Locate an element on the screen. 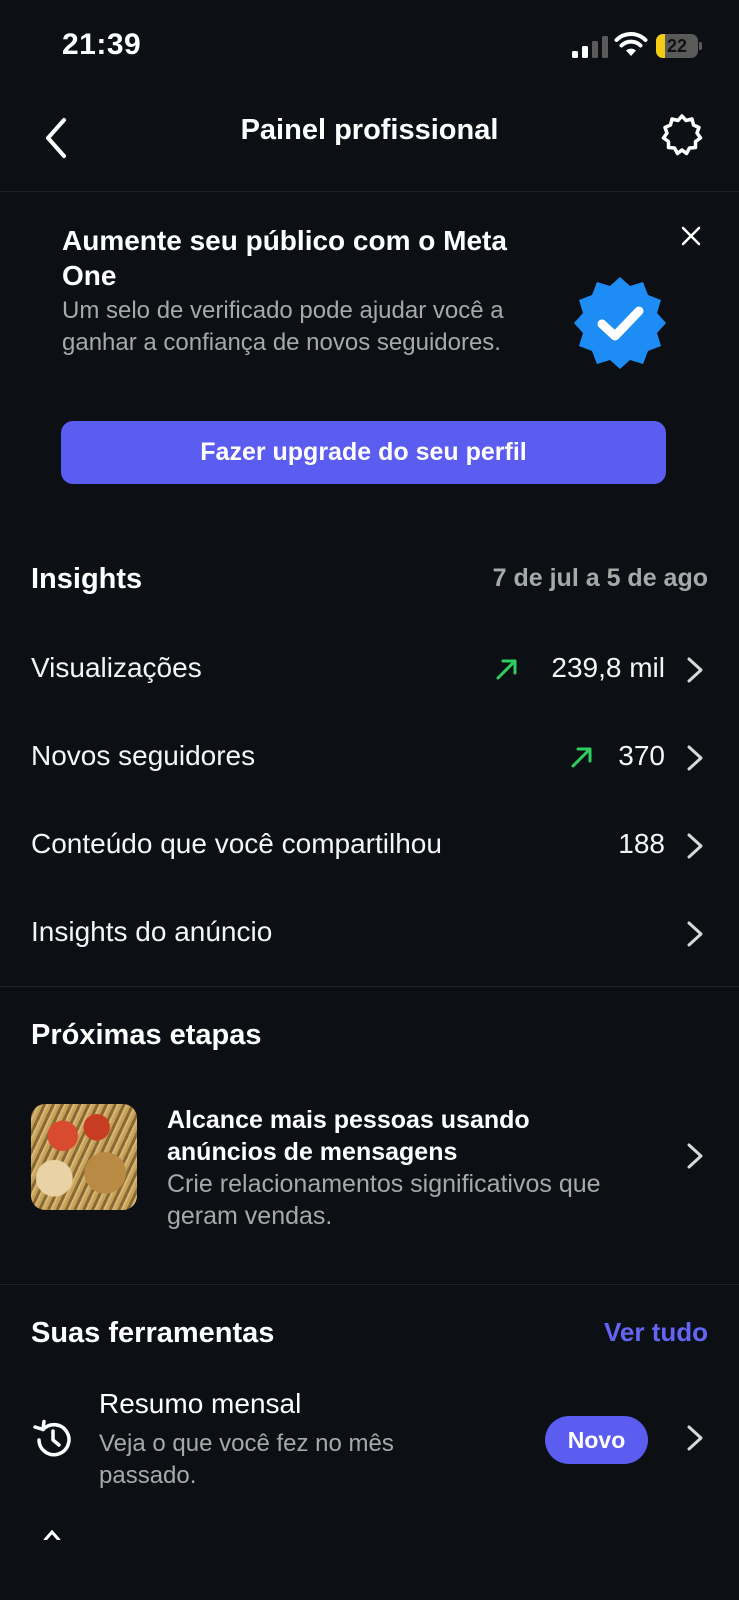 This screenshot has width=739, height=1600. wifi-icon is located at coordinates (631, 44).